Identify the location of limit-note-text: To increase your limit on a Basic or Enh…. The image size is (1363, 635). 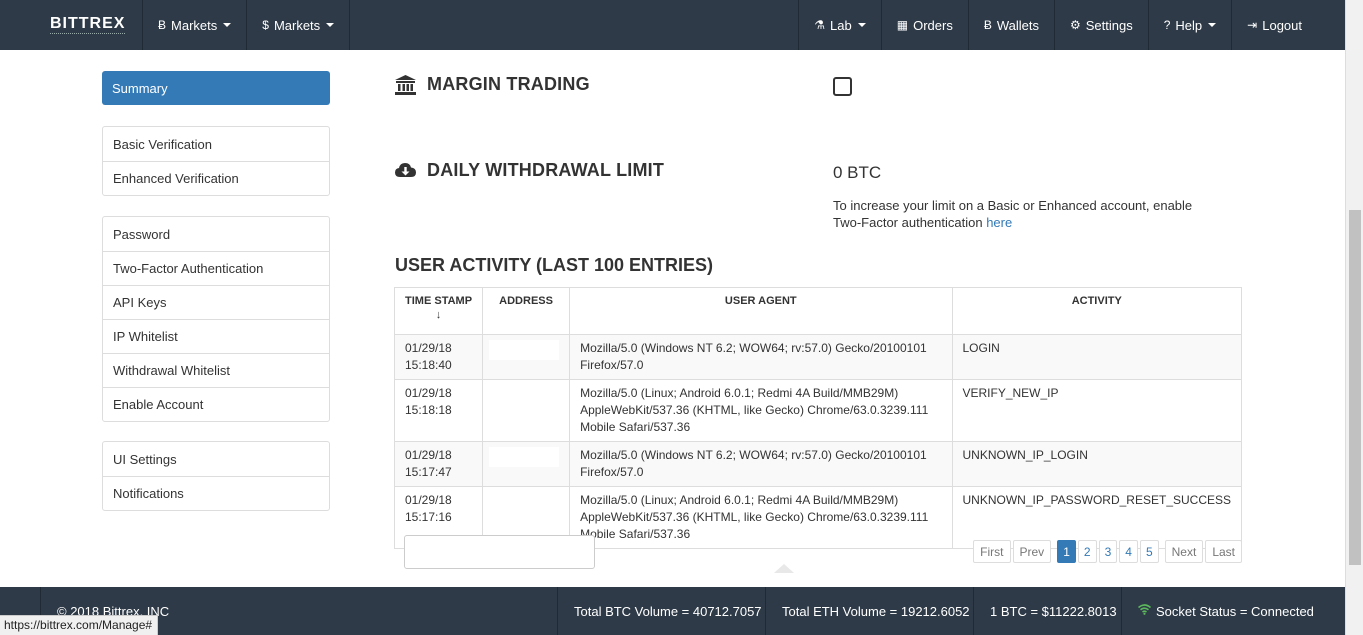
(1013, 214).